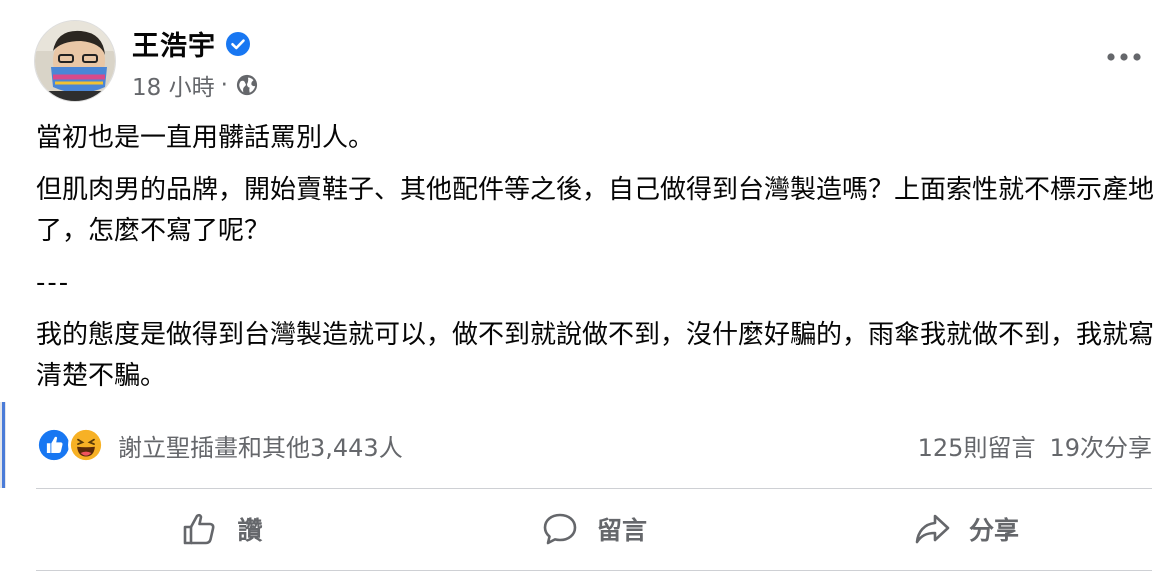 The image size is (1174, 576). What do you see at coordinates (993, 530) in the screenshot?
I see `share-label: 分享` at bounding box center [993, 530].